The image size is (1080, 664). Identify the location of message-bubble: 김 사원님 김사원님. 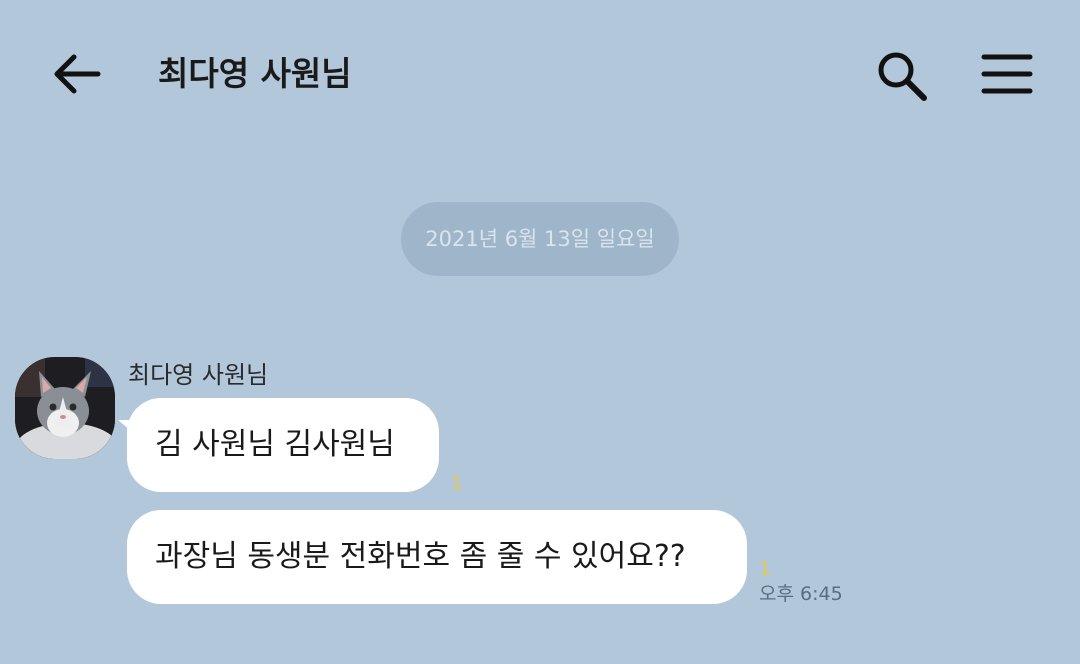
(283, 445).